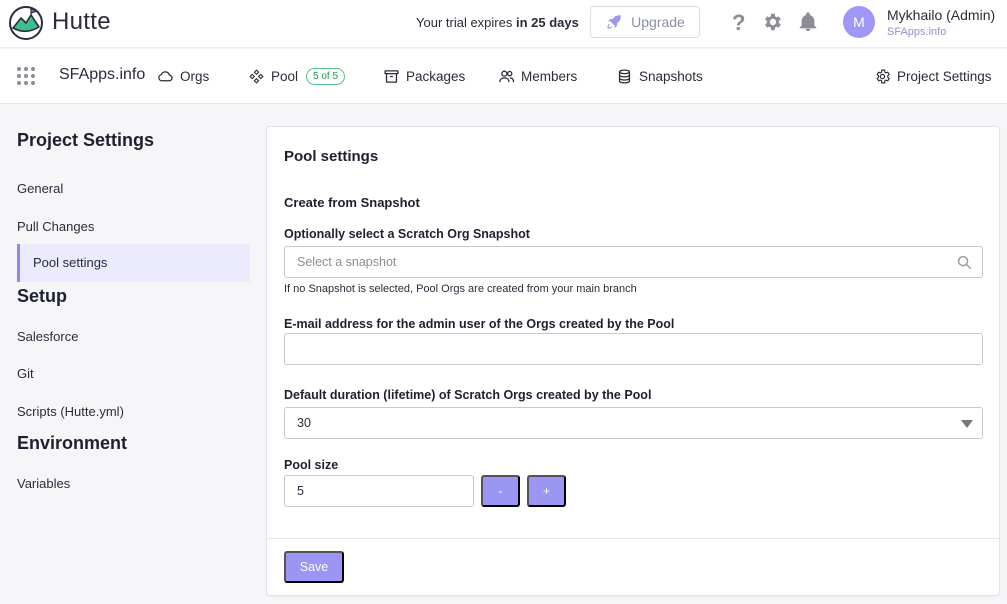 This screenshot has width=1007, height=604. I want to click on duration-select: 30, so click(633, 423).